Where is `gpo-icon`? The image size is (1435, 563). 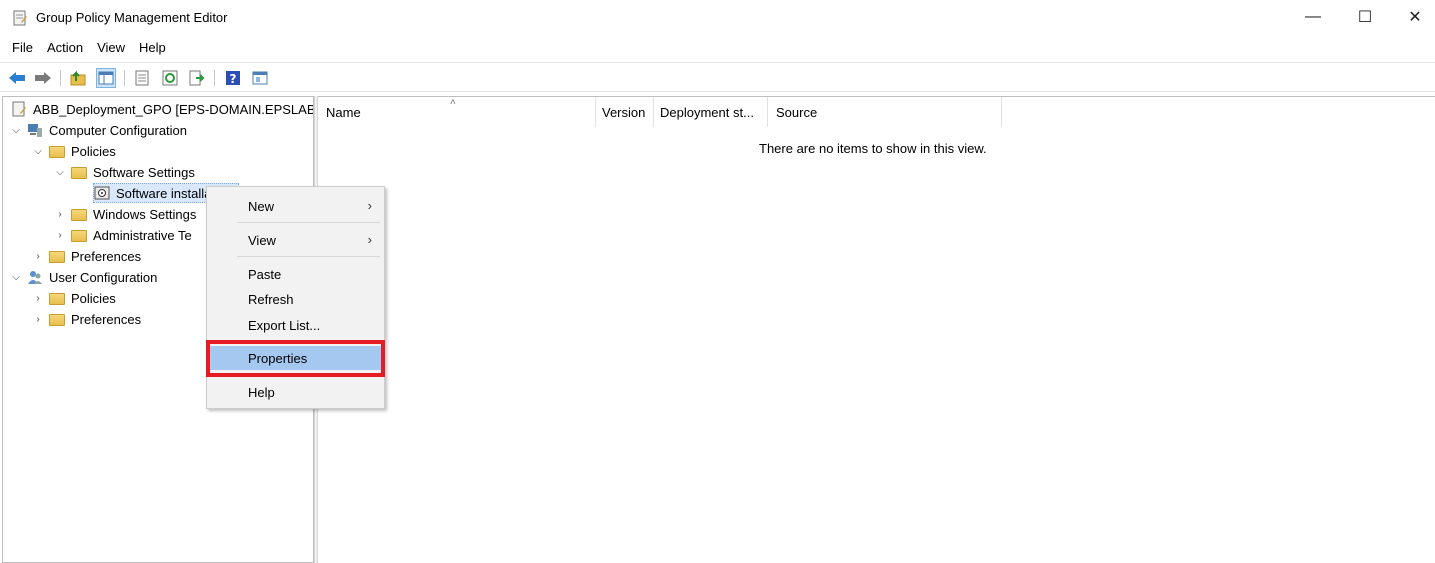 gpo-icon is located at coordinates (19, 109).